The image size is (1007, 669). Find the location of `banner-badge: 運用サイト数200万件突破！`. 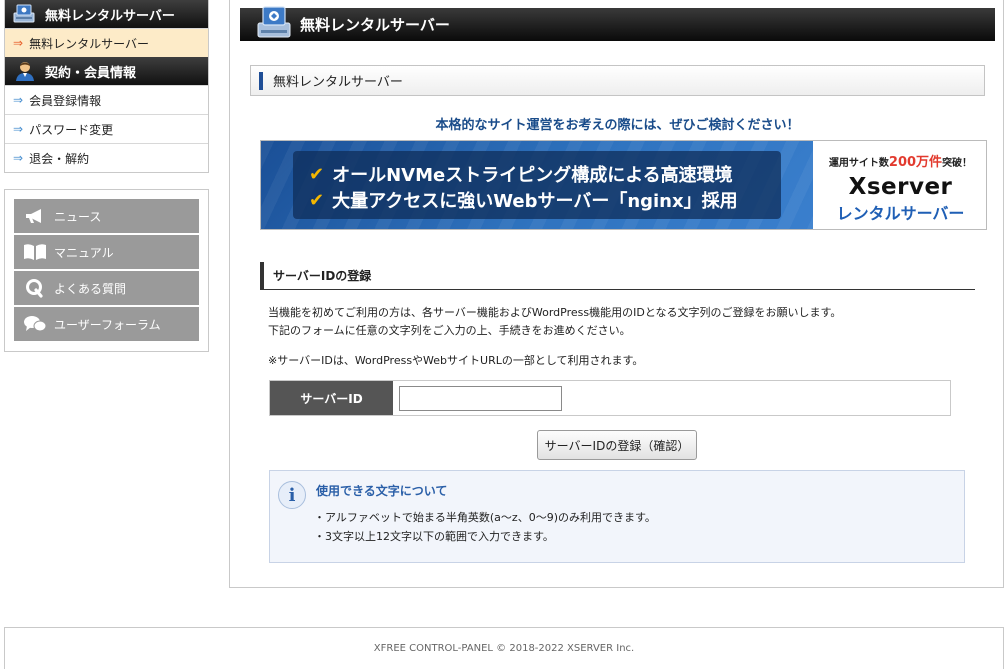

banner-badge: 運用サイト数200万件突破！ is located at coordinates (899, 160).